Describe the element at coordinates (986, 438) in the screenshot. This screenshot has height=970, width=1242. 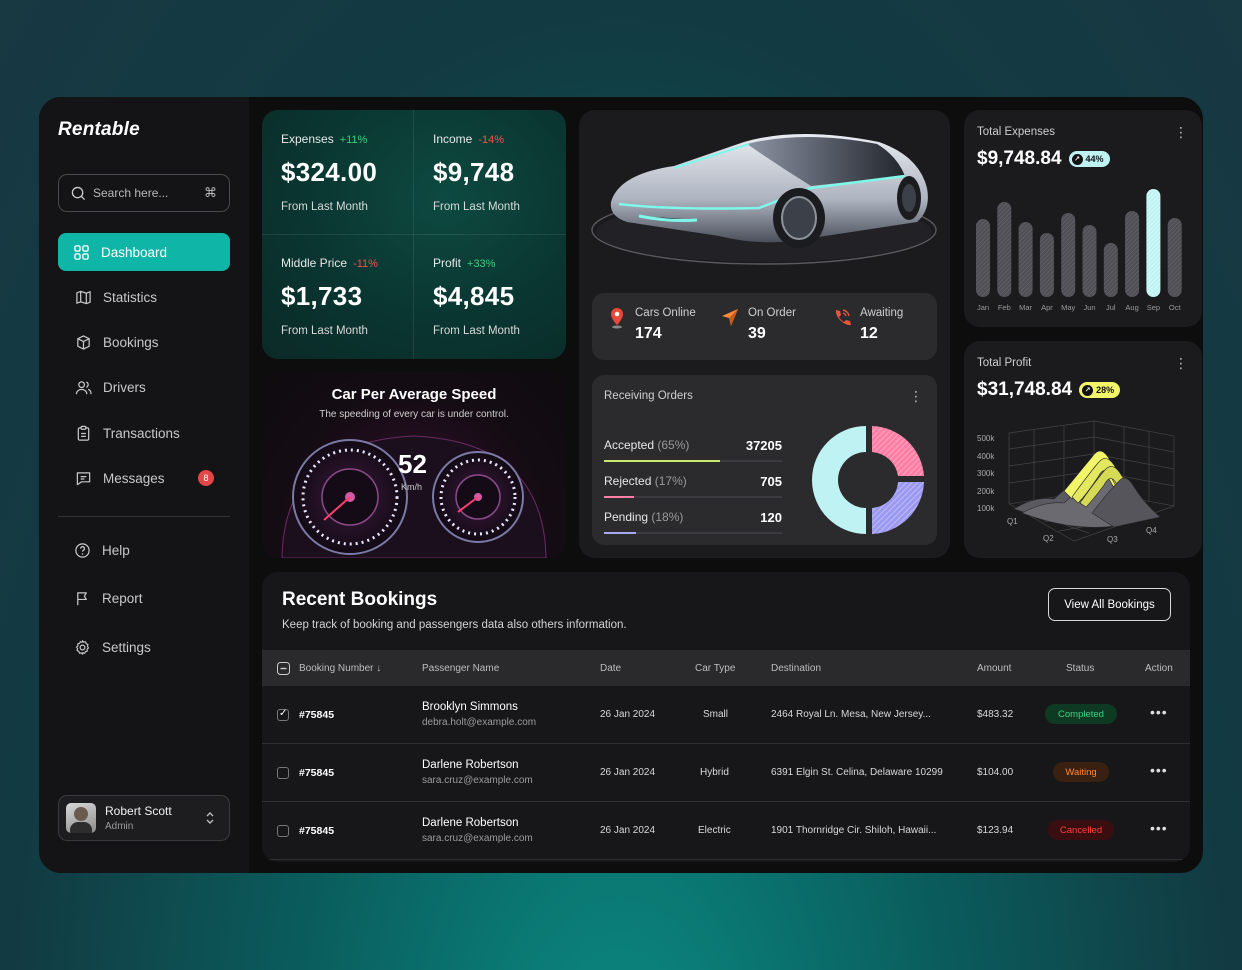
I see `y-axis-label: 500k` at that location.